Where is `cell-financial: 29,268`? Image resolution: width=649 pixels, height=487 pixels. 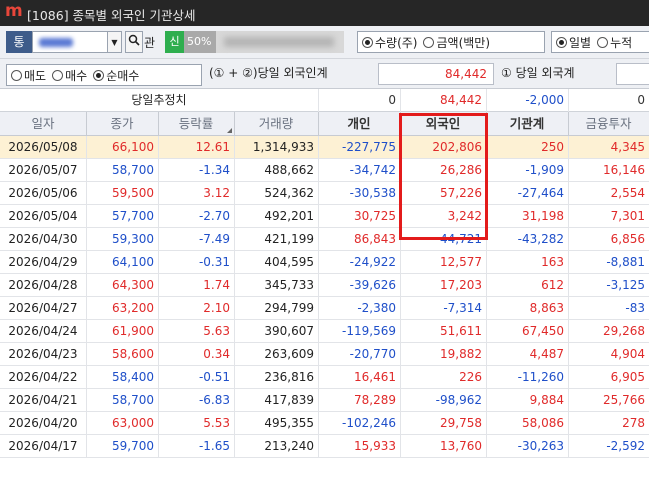
cell-financial: 29,268 is located at coordinates (624, 331).